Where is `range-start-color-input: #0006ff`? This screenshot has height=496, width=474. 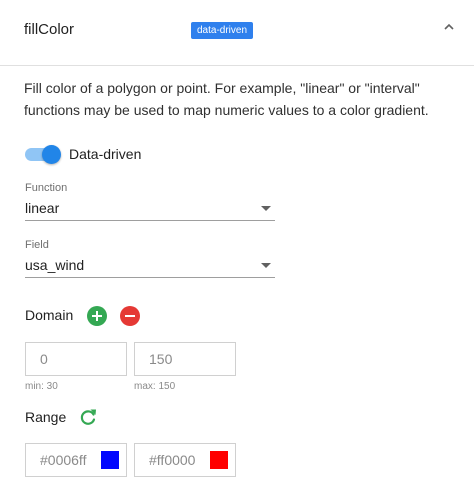
range-start-color-input: #0006ff is located at coordinates (76, 460).